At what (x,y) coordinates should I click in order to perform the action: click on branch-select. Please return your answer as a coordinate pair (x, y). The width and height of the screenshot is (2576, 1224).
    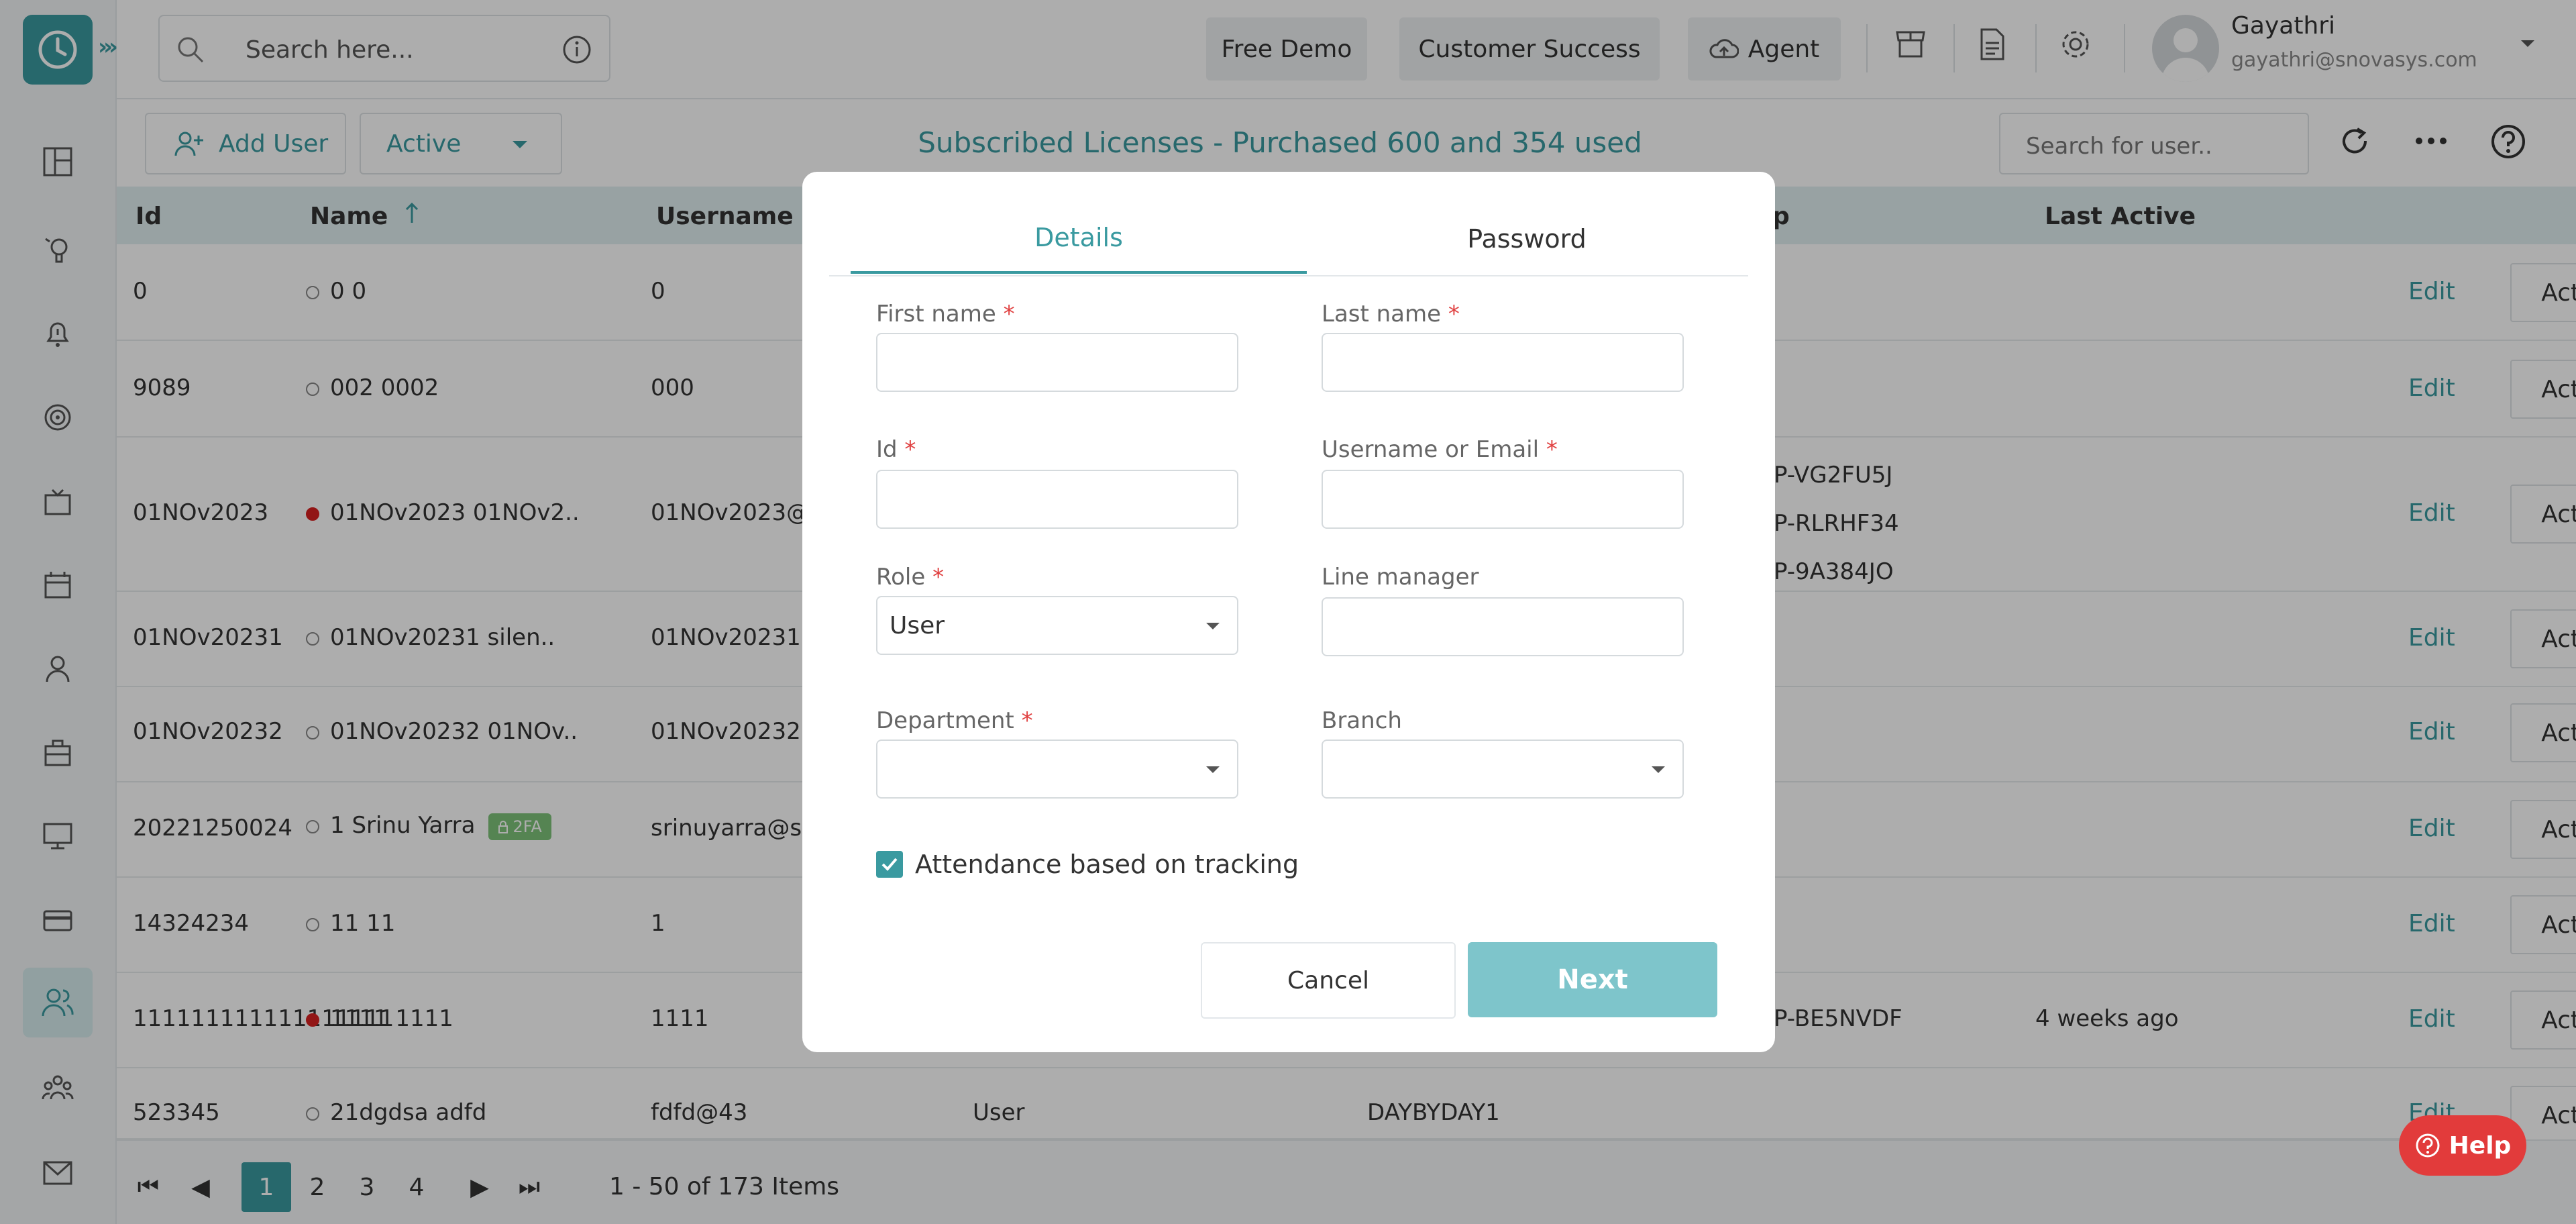
    Looking at the image, I should click on (1503, 769).